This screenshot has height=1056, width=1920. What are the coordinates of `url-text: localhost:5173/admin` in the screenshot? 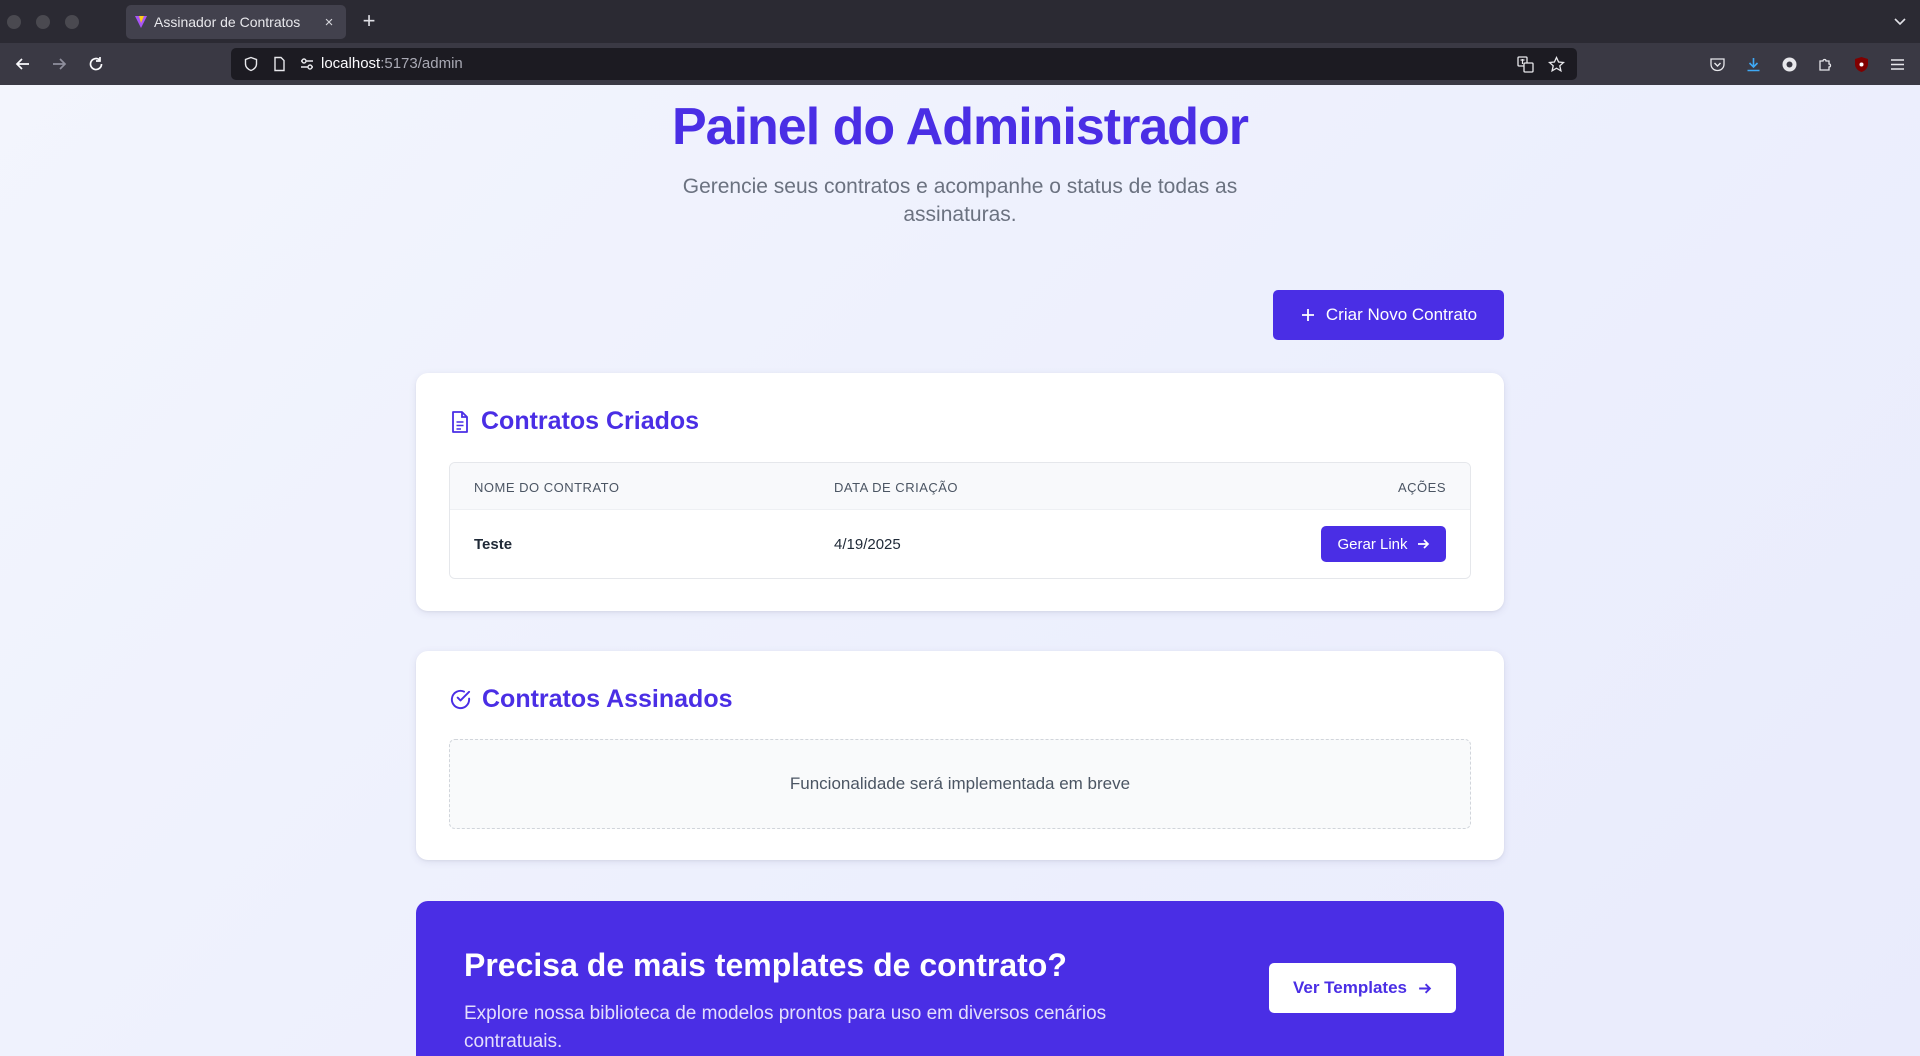 It's located at (392, 63).